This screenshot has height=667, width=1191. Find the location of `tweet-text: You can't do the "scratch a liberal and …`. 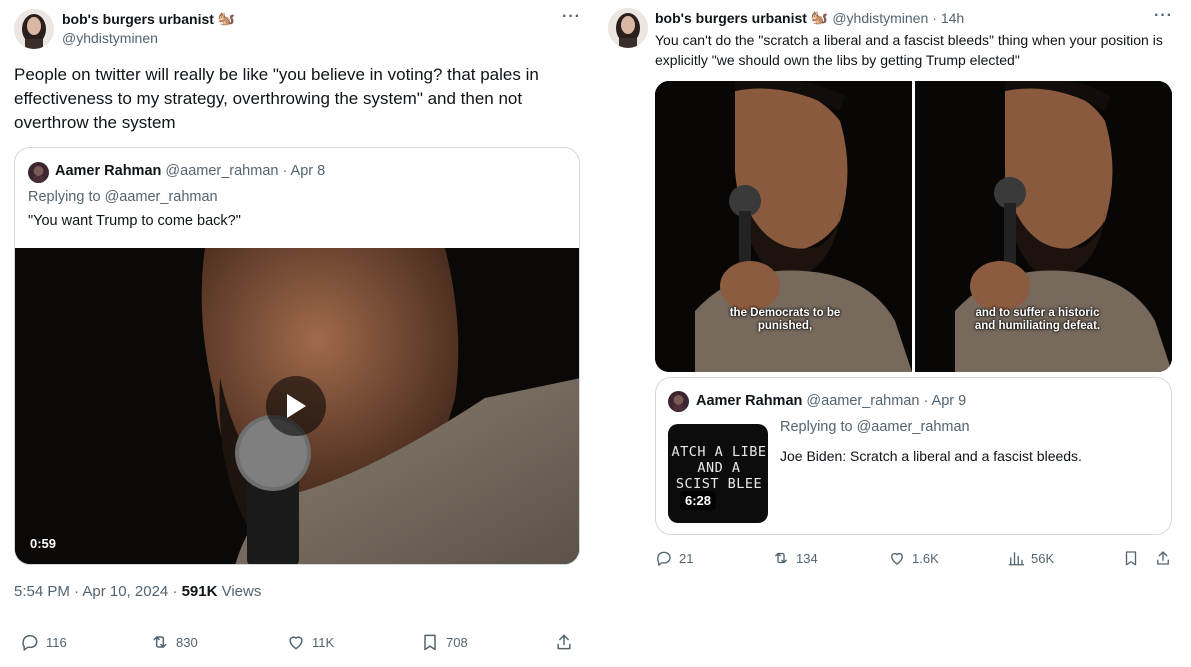

tweet-text: You can't do the "scratch a liberal and … is located at coordinates (909, 50).